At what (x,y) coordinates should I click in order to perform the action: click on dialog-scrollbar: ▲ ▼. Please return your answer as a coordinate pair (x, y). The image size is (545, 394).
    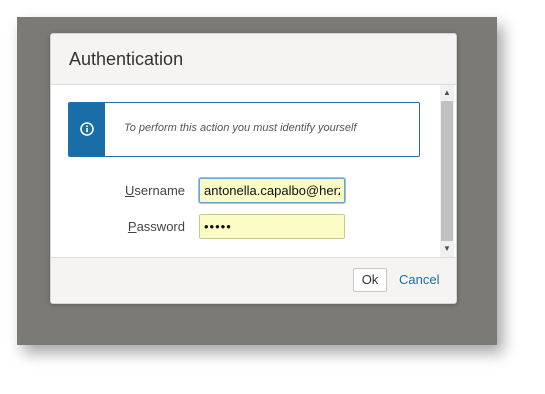
    Looking at the image, I should click on (447, 171).